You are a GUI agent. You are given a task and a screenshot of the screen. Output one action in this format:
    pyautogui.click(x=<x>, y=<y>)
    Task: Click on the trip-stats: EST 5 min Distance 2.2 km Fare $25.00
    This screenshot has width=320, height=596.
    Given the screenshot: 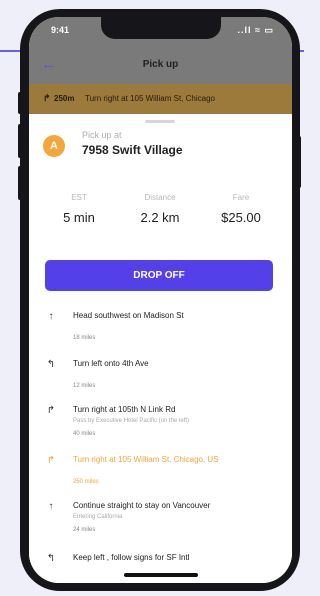 What is the action you would take?
    pyautogui.click(x=160, y=213)
    